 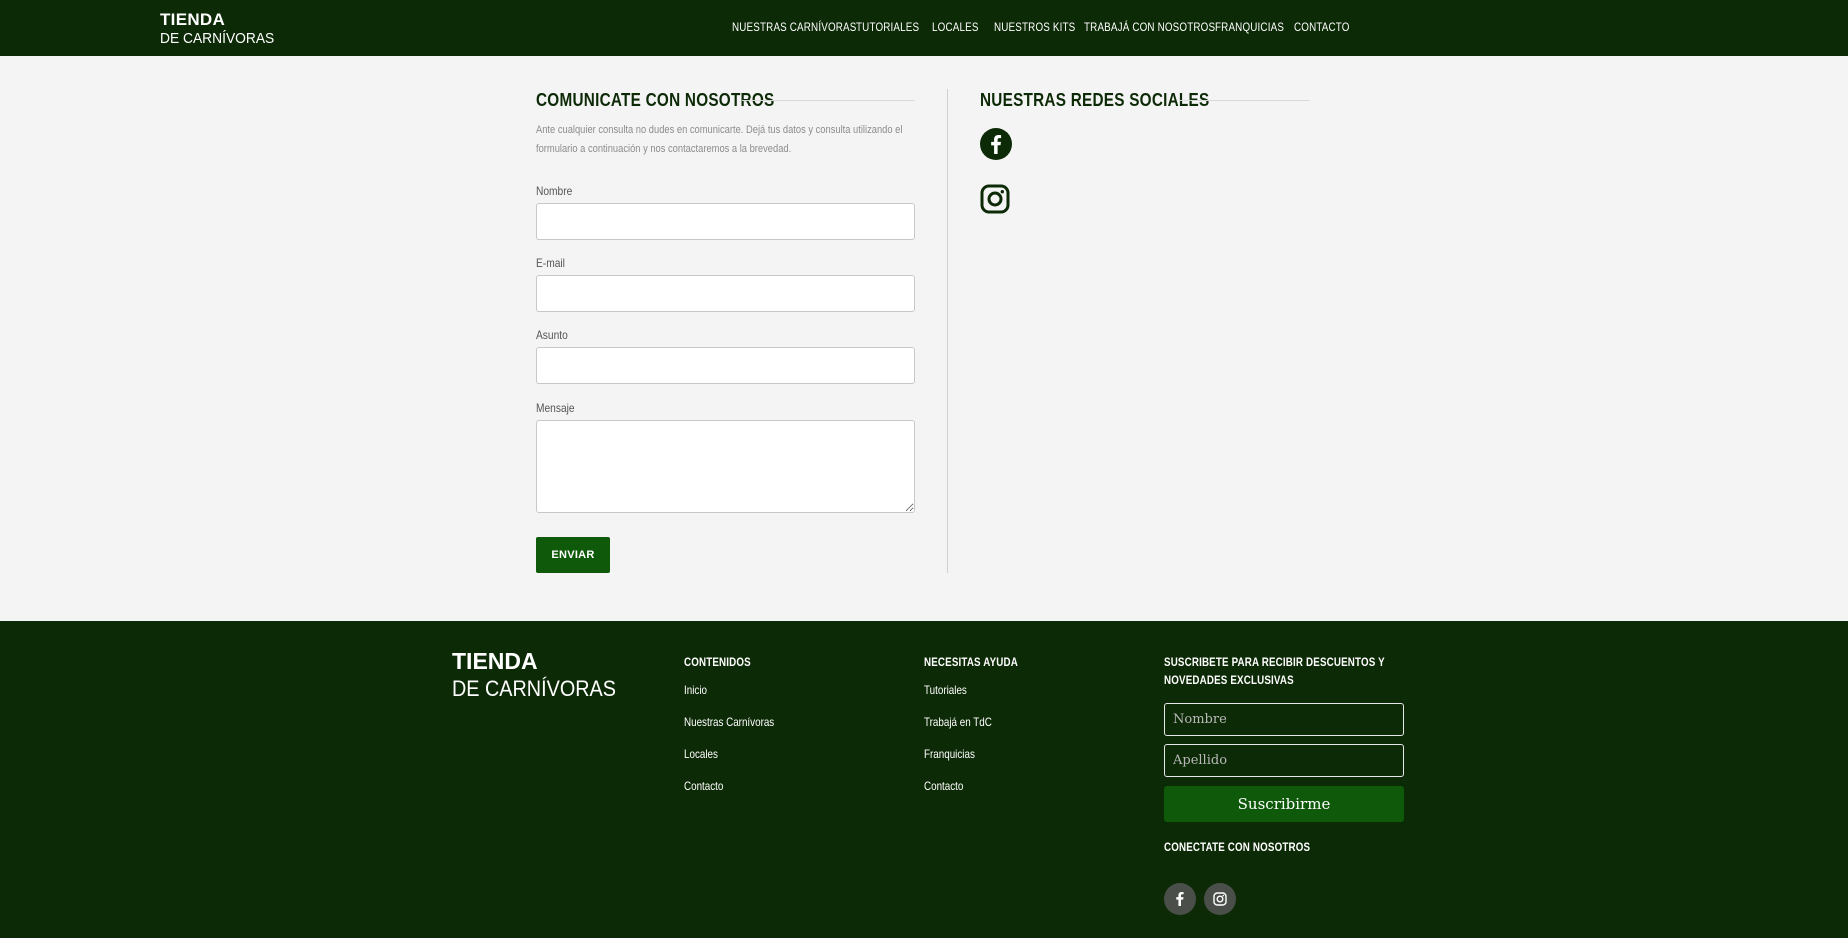 I want to click on facebook-icon, so click(x=996, y=144).